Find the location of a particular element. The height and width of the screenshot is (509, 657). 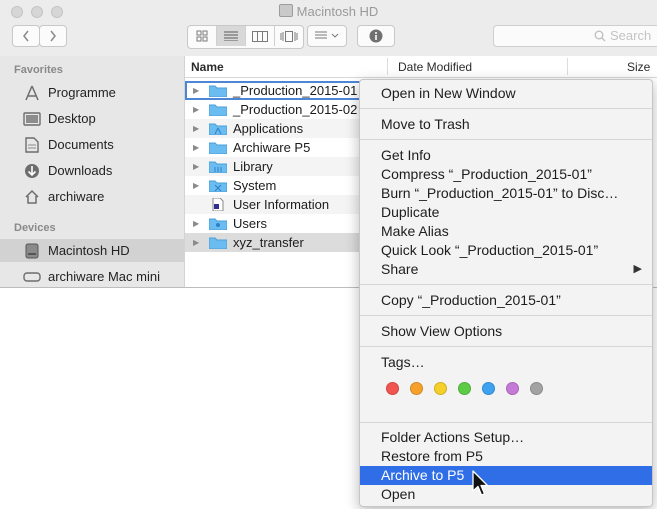

tag-blue is located at coordinates (488, 388).